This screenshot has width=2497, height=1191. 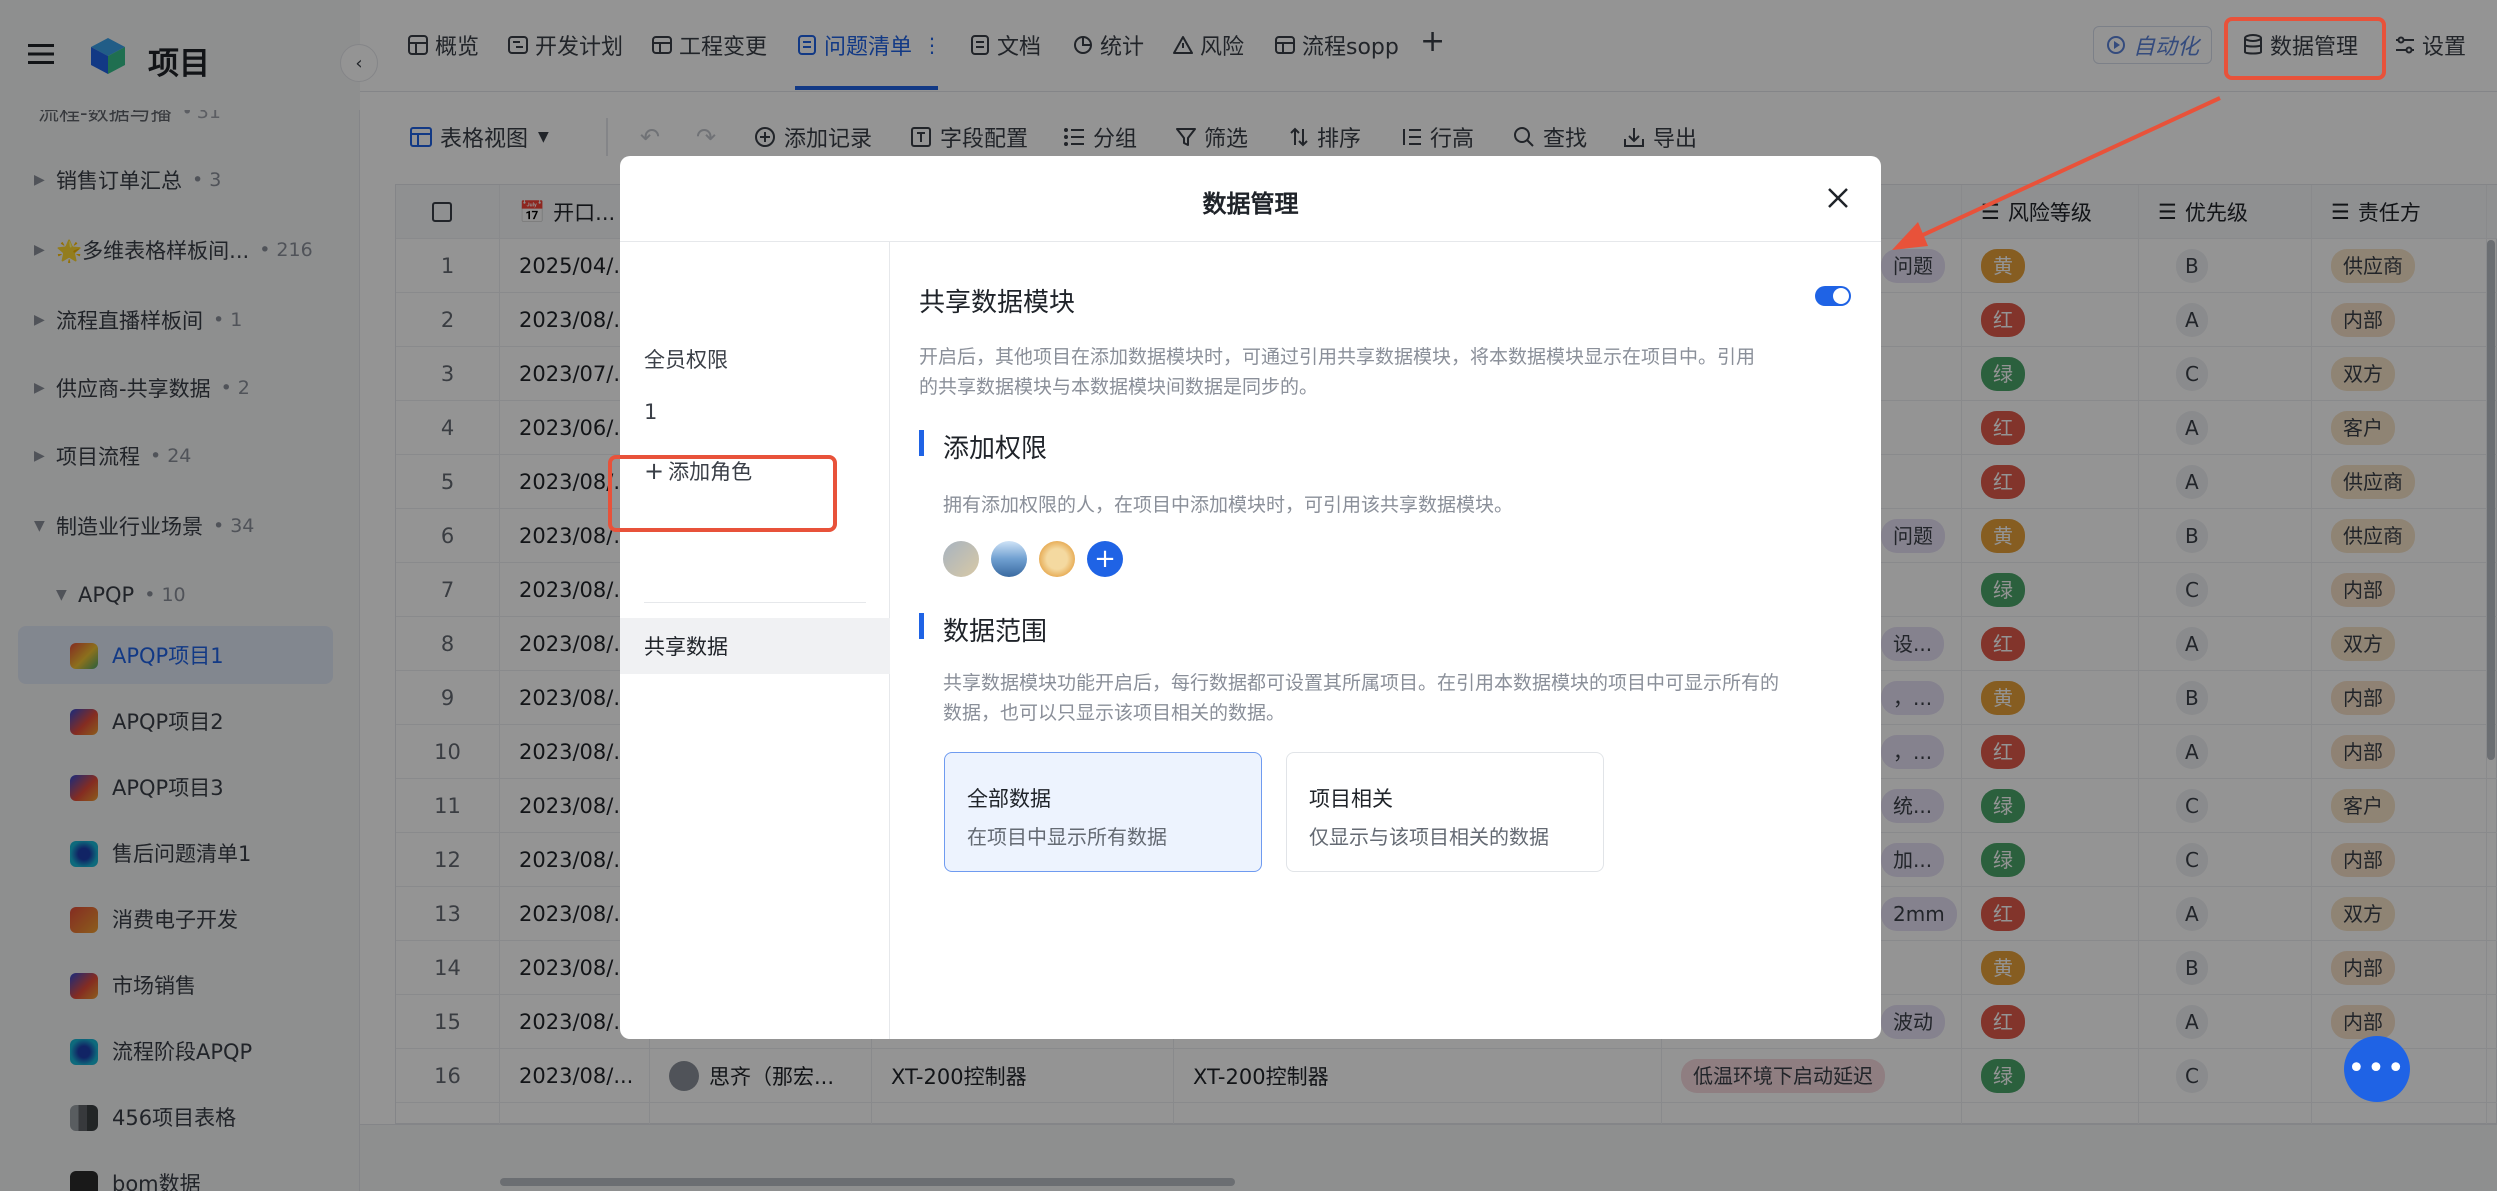 What do you see at coordinates (1429, 837) in the screenshot?
I see `option-description: 仅显示与该项目相关的数据` at bounding box center [1429, 837].